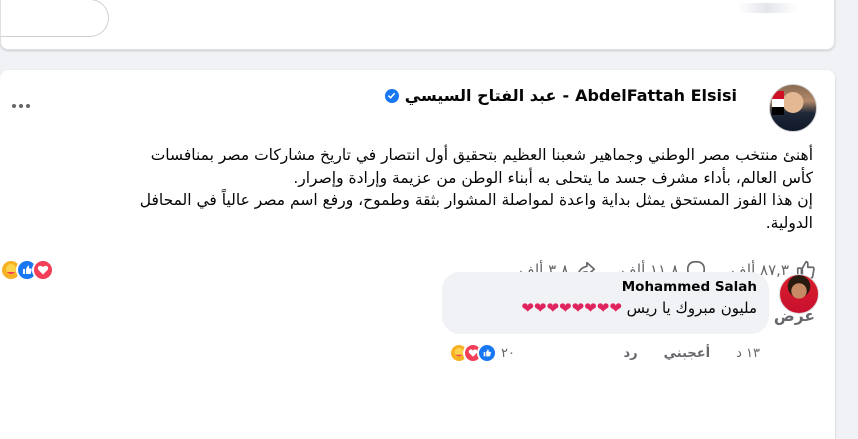 The height and width of the screenshot is (439, 858). Describe the element at coordinates (691, 308) in the screenshot. I see `comment-text: مليون مبروك يا ريس` at that location.